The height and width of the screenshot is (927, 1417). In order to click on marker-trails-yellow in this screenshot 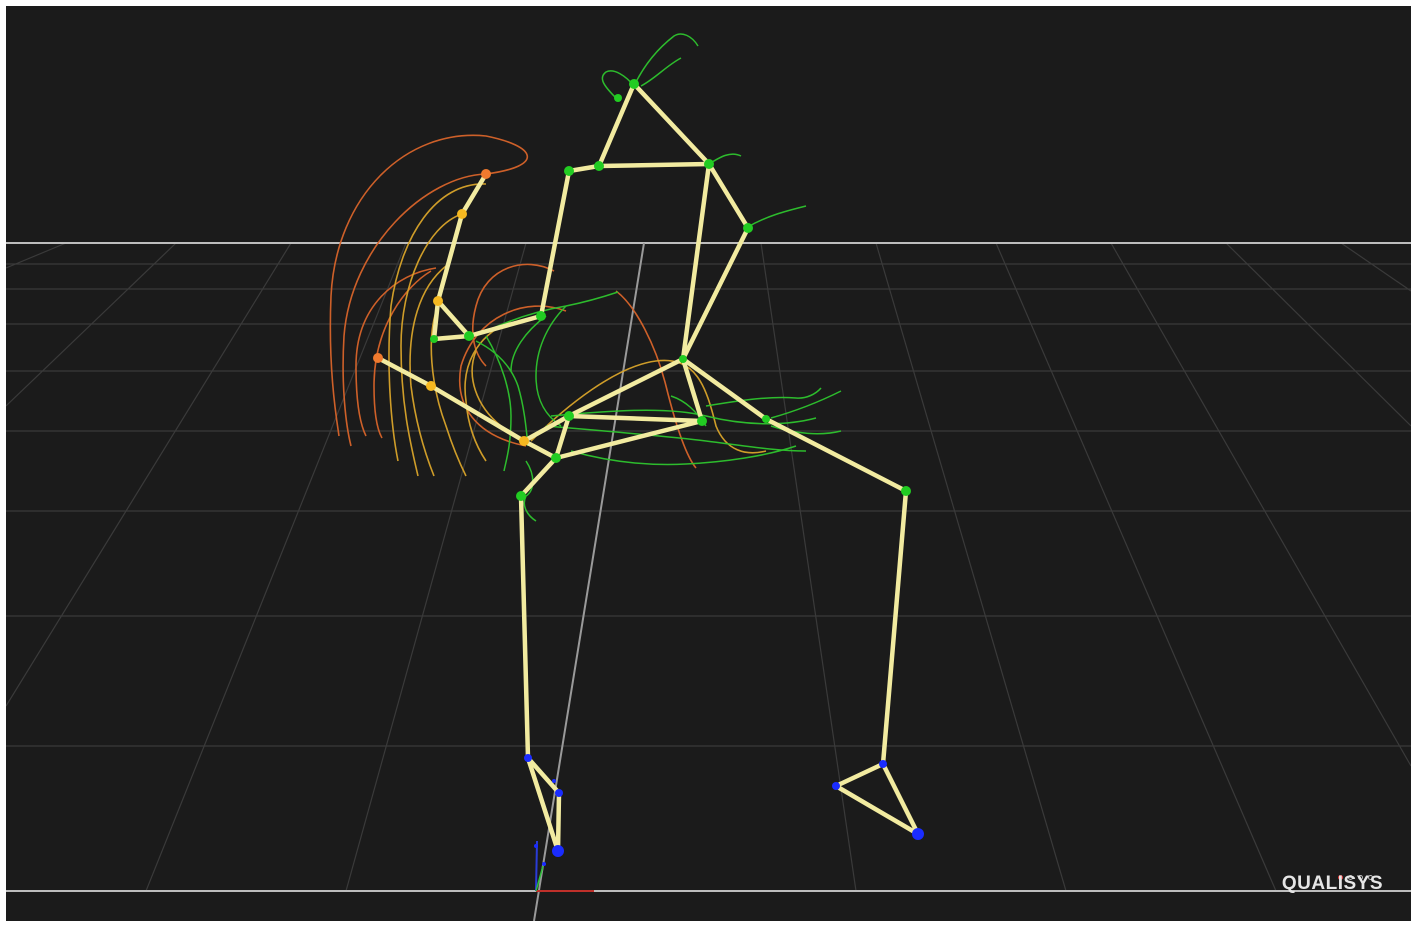, I will do `click(577, 330)`.